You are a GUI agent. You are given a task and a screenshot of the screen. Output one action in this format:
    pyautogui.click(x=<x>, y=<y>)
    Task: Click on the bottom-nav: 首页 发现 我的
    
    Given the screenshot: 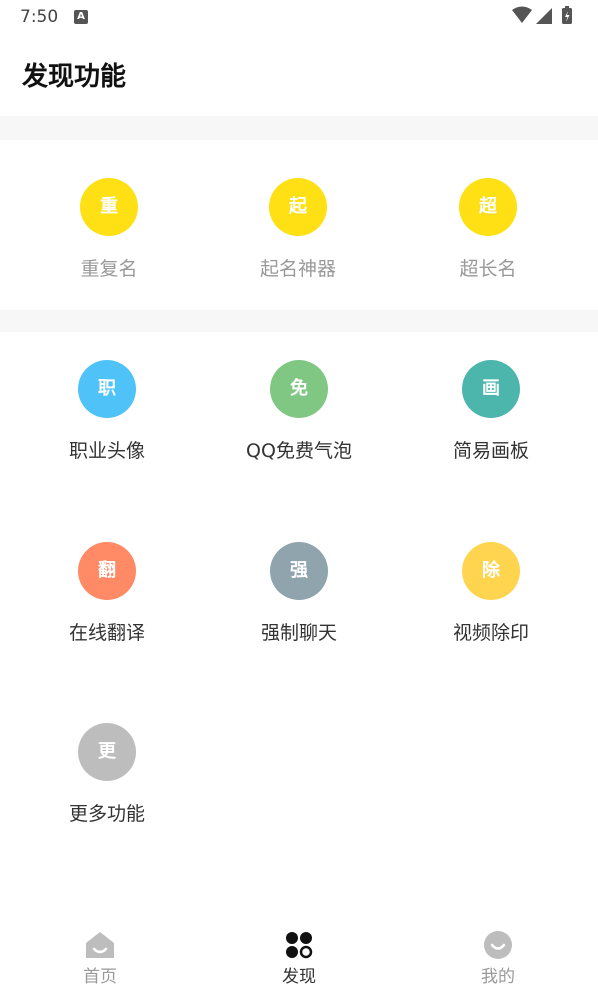 What is the action you would take?
    pyautogui.click(x=299, y=959)
    